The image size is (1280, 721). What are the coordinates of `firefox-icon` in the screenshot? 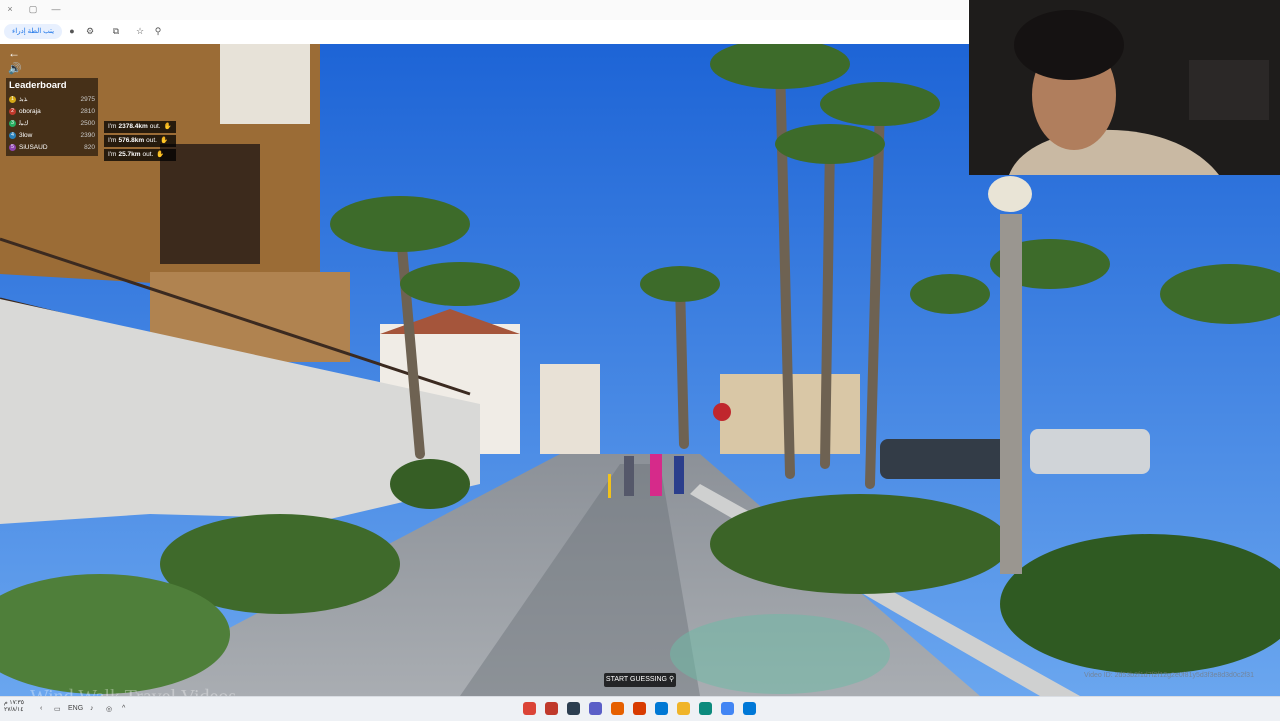 It's located at (617, 708).